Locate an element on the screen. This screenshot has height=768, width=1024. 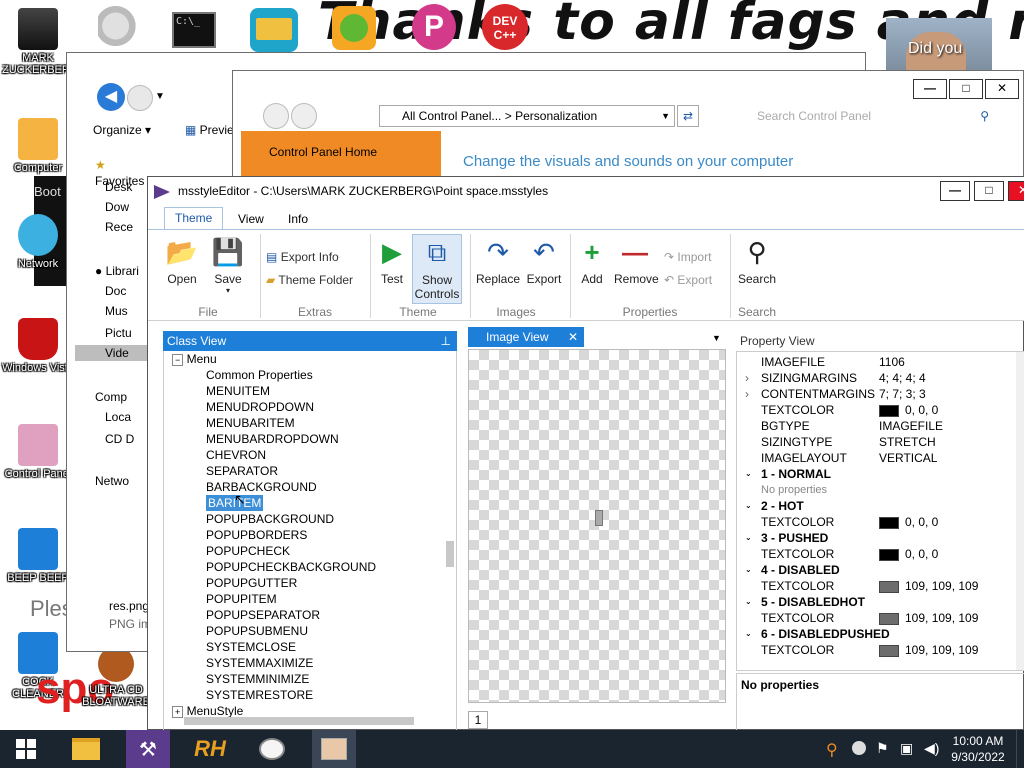
tree-item: POPUPSEPARATOR is located at coordinates (291, 615).